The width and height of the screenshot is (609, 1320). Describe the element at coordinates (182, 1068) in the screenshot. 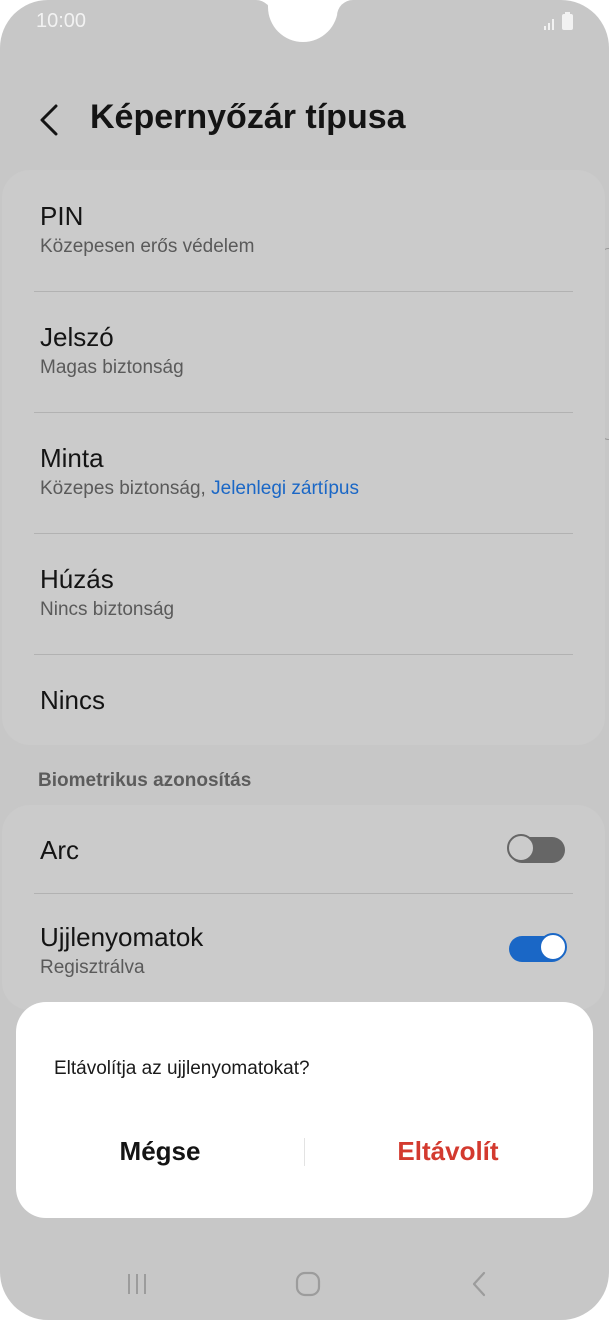

I see `dialog-message: Eltávolítja az ujjlenyomatokat?` at that location.